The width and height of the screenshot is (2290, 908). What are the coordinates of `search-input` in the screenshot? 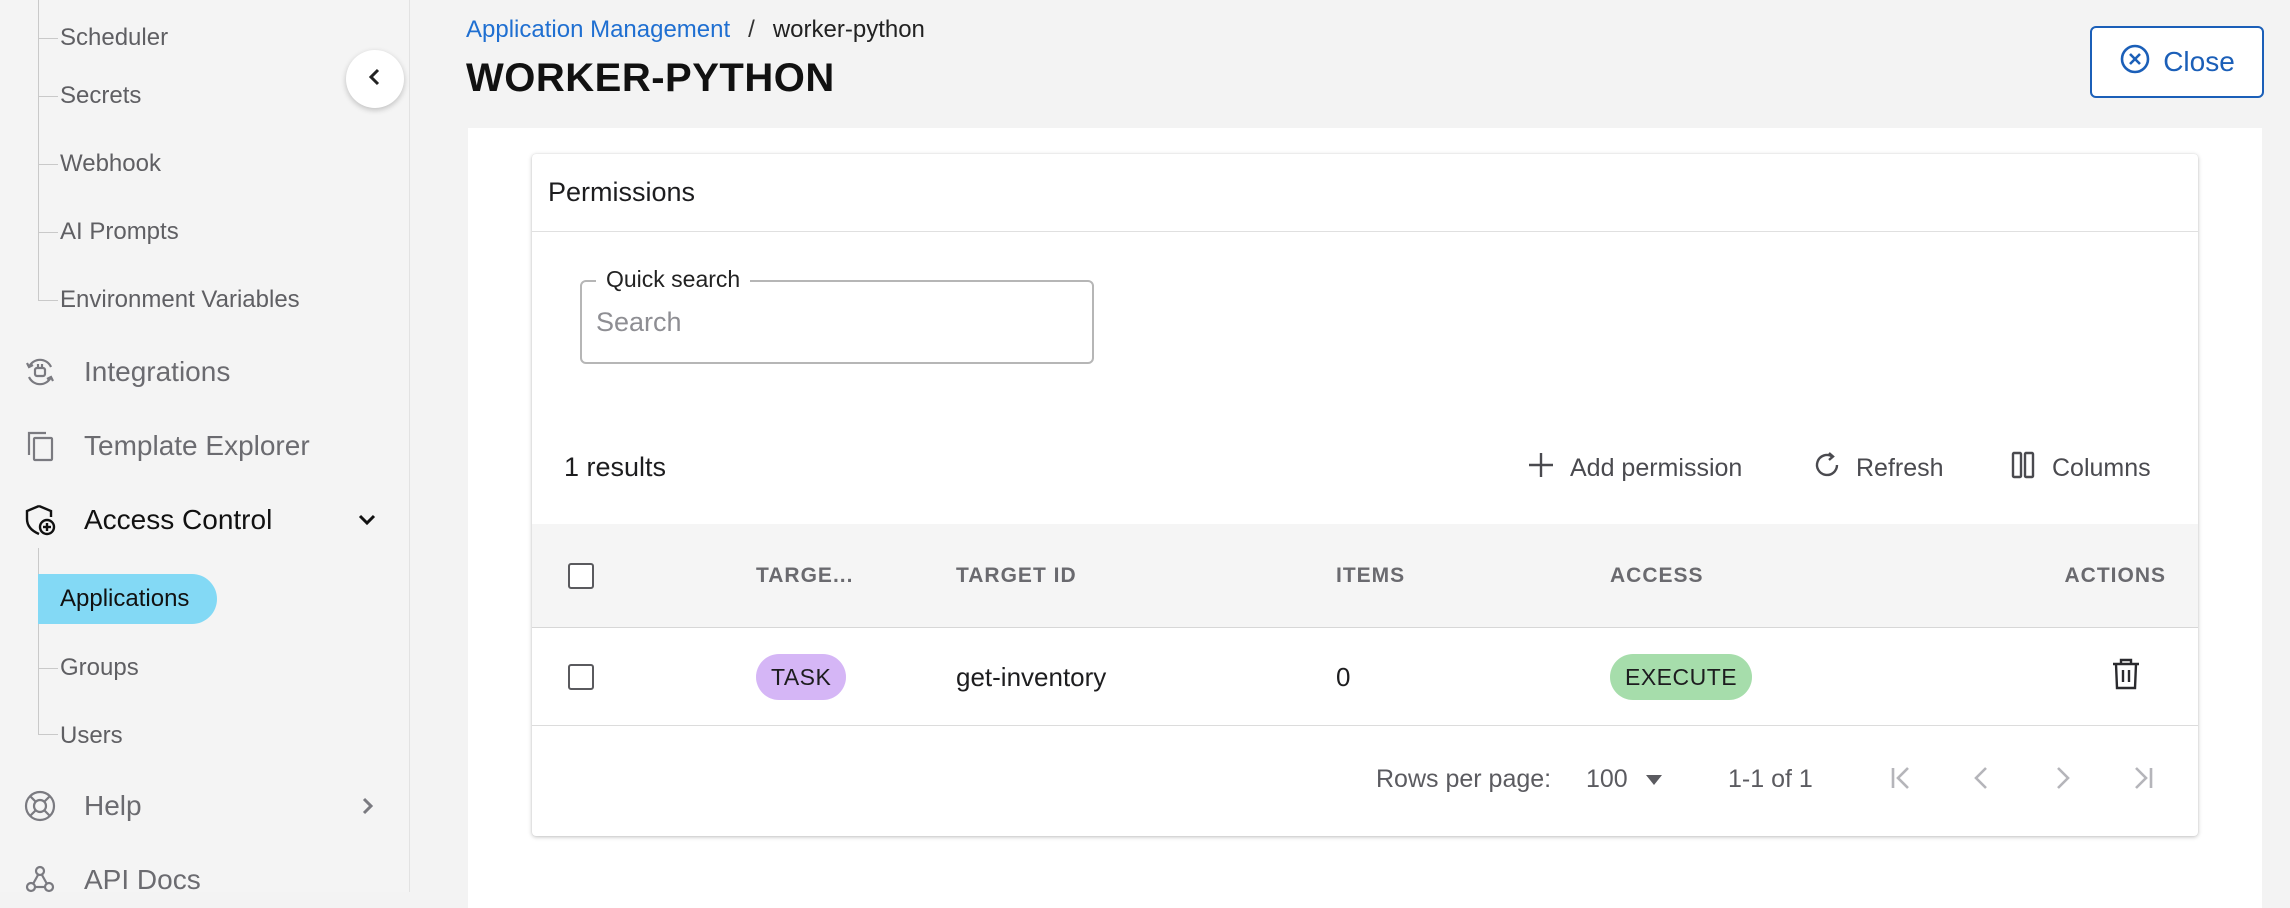 It's located at (836, 322).